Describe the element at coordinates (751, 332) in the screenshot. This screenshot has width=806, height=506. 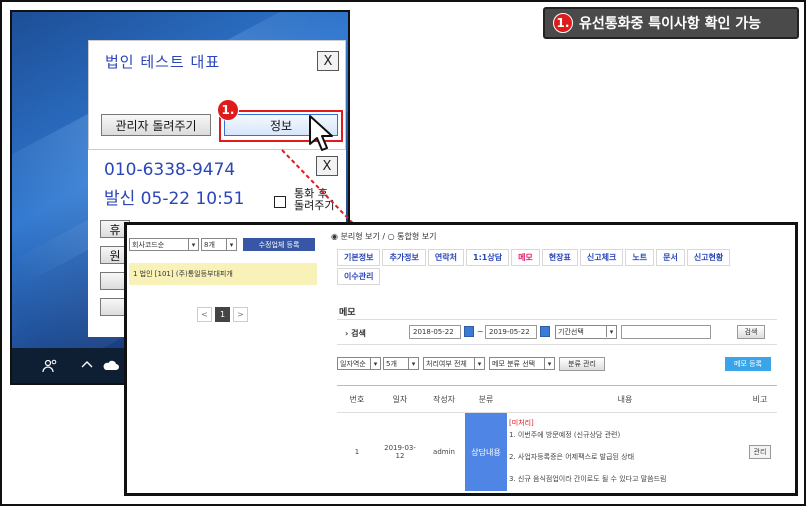
I see `search-button: 검색` at that location.